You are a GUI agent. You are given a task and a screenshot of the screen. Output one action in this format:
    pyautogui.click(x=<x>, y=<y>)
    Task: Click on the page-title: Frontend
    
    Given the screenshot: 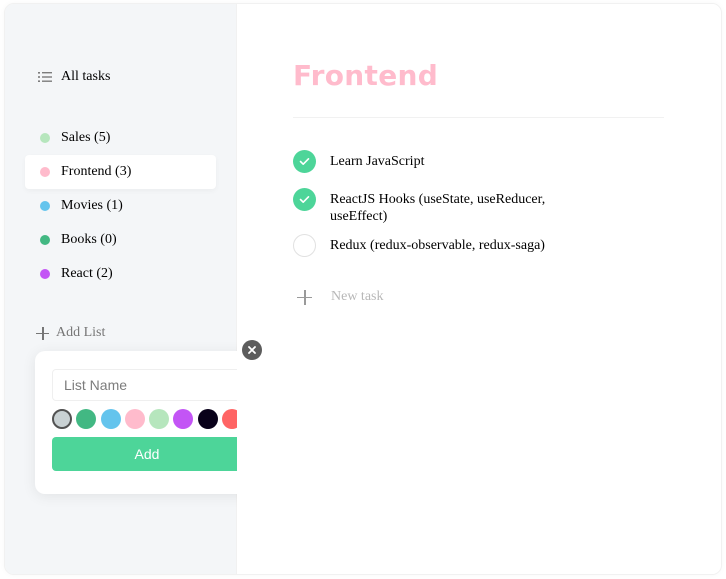 What is the action you would take?
    pyautogui.click(x=366, y=75)
    